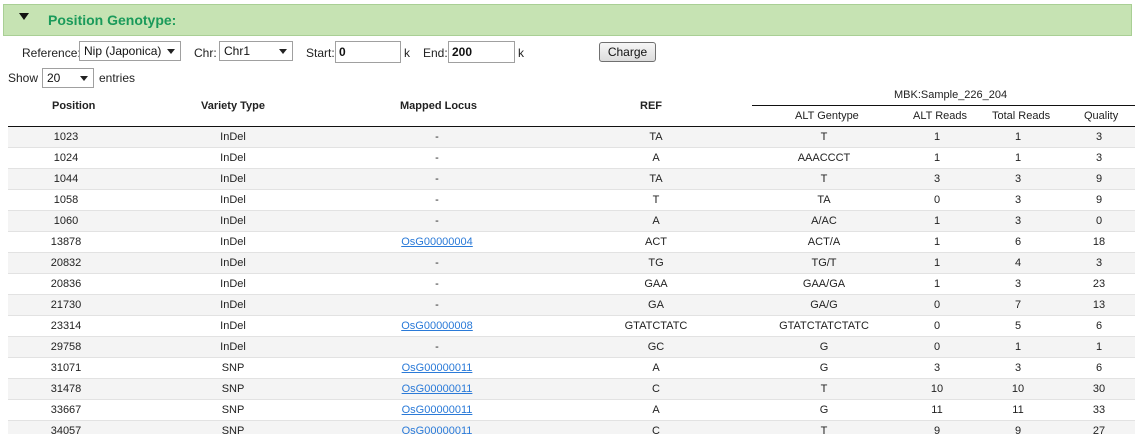 The height and width of the screenshot is (434, 1136). Describe the element at coordinates (23, 78) in the screenshot. I see `show-label: Show` at that location.